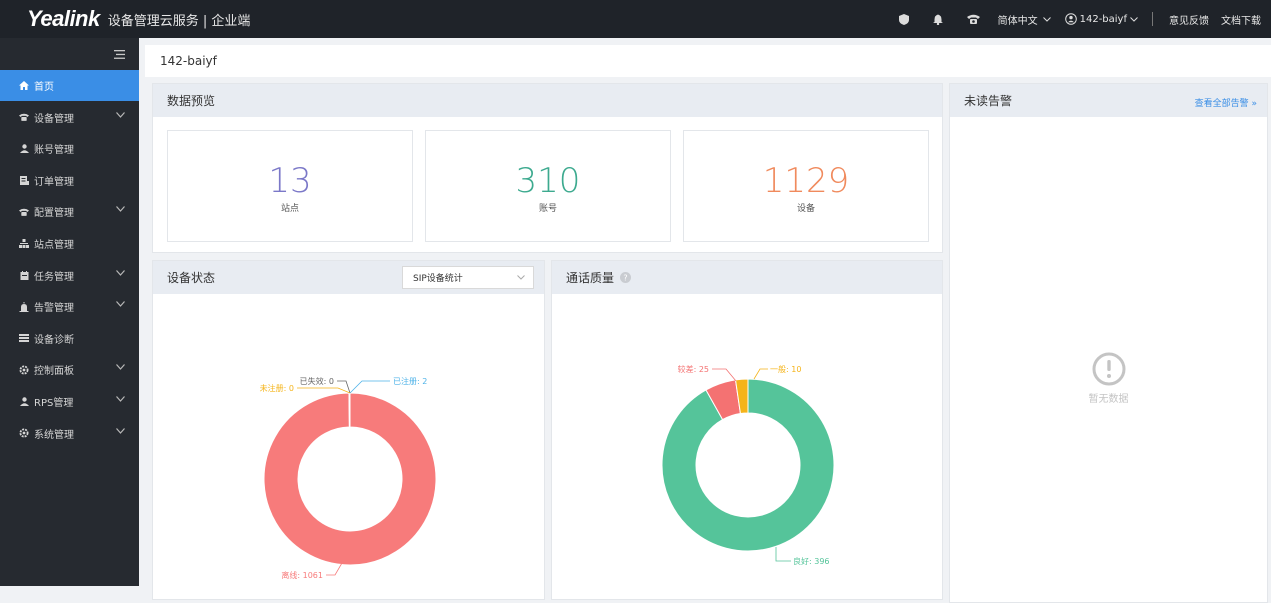 The image size is (1271, 603). What do you see at coordinates (785, 369) in the screenshot?
I see `chart-data-label: 一般: 10` at bounding box center [785, 369].